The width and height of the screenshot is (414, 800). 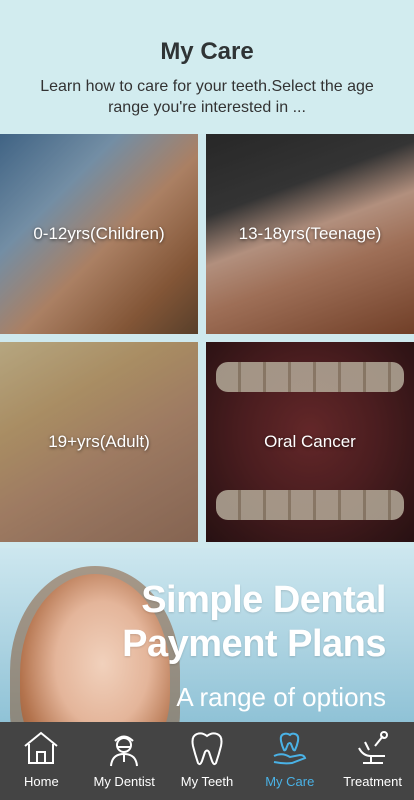 What do you see at coordinates (372, 747) in the screenshot?
I see `dental-chair-icon` at bounding box center [372, 747].